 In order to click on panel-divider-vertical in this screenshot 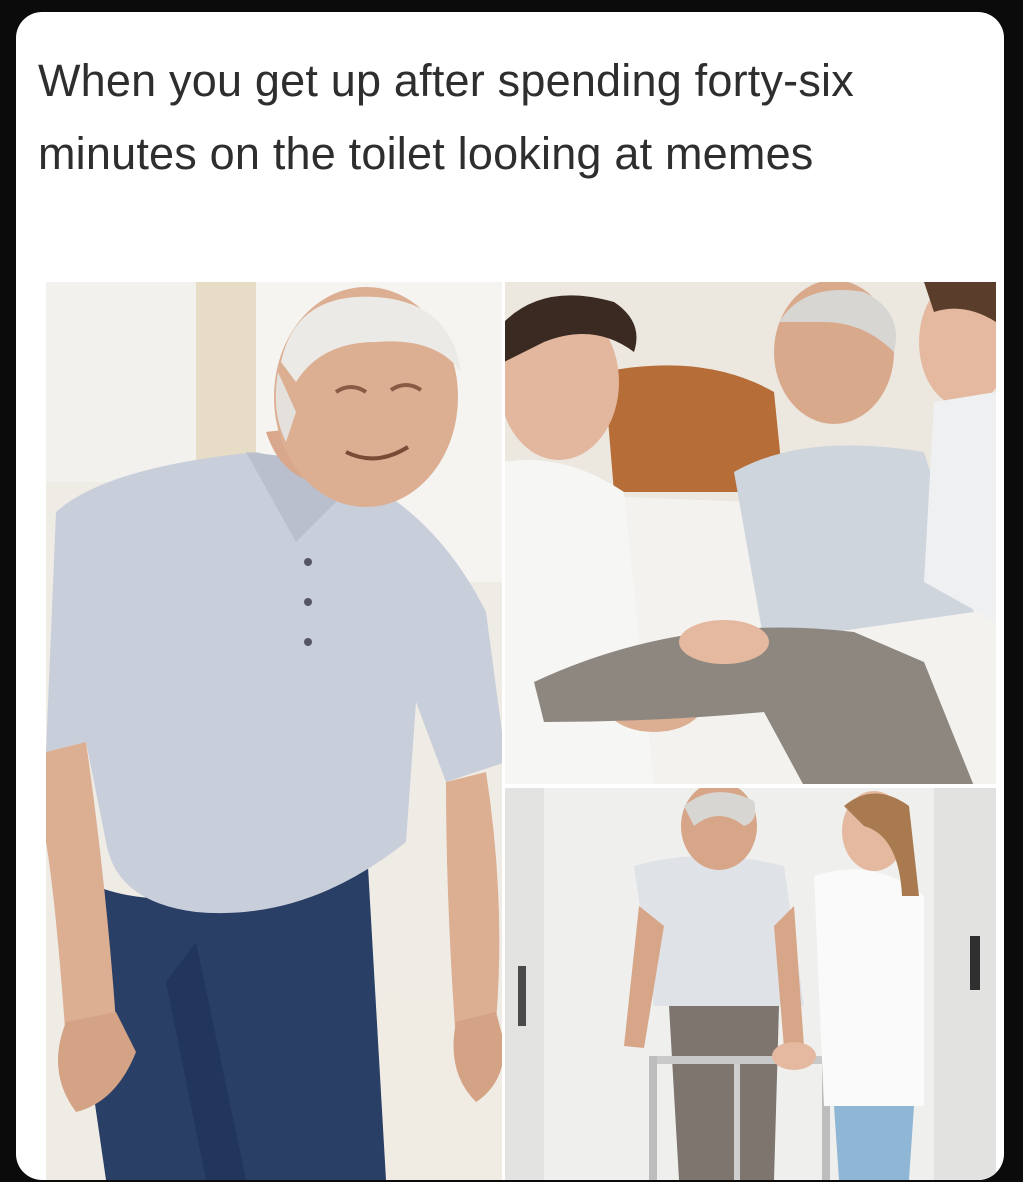, I will do `click(503, 731)`.